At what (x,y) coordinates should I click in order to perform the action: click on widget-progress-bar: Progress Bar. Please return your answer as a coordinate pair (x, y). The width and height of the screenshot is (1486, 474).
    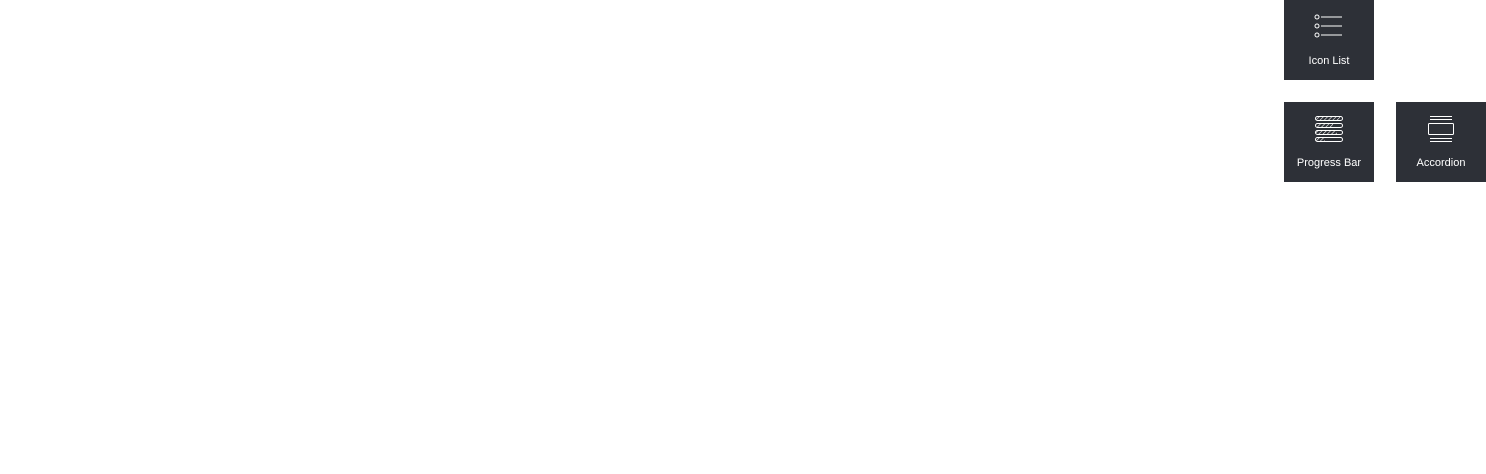
    Looking at the image, I should click on (1329, 142).